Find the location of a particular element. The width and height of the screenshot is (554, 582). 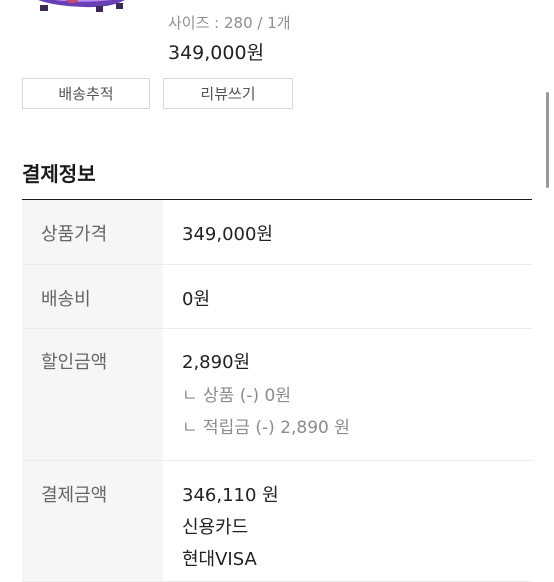

scrollbar is located at coordinates (547, 140).